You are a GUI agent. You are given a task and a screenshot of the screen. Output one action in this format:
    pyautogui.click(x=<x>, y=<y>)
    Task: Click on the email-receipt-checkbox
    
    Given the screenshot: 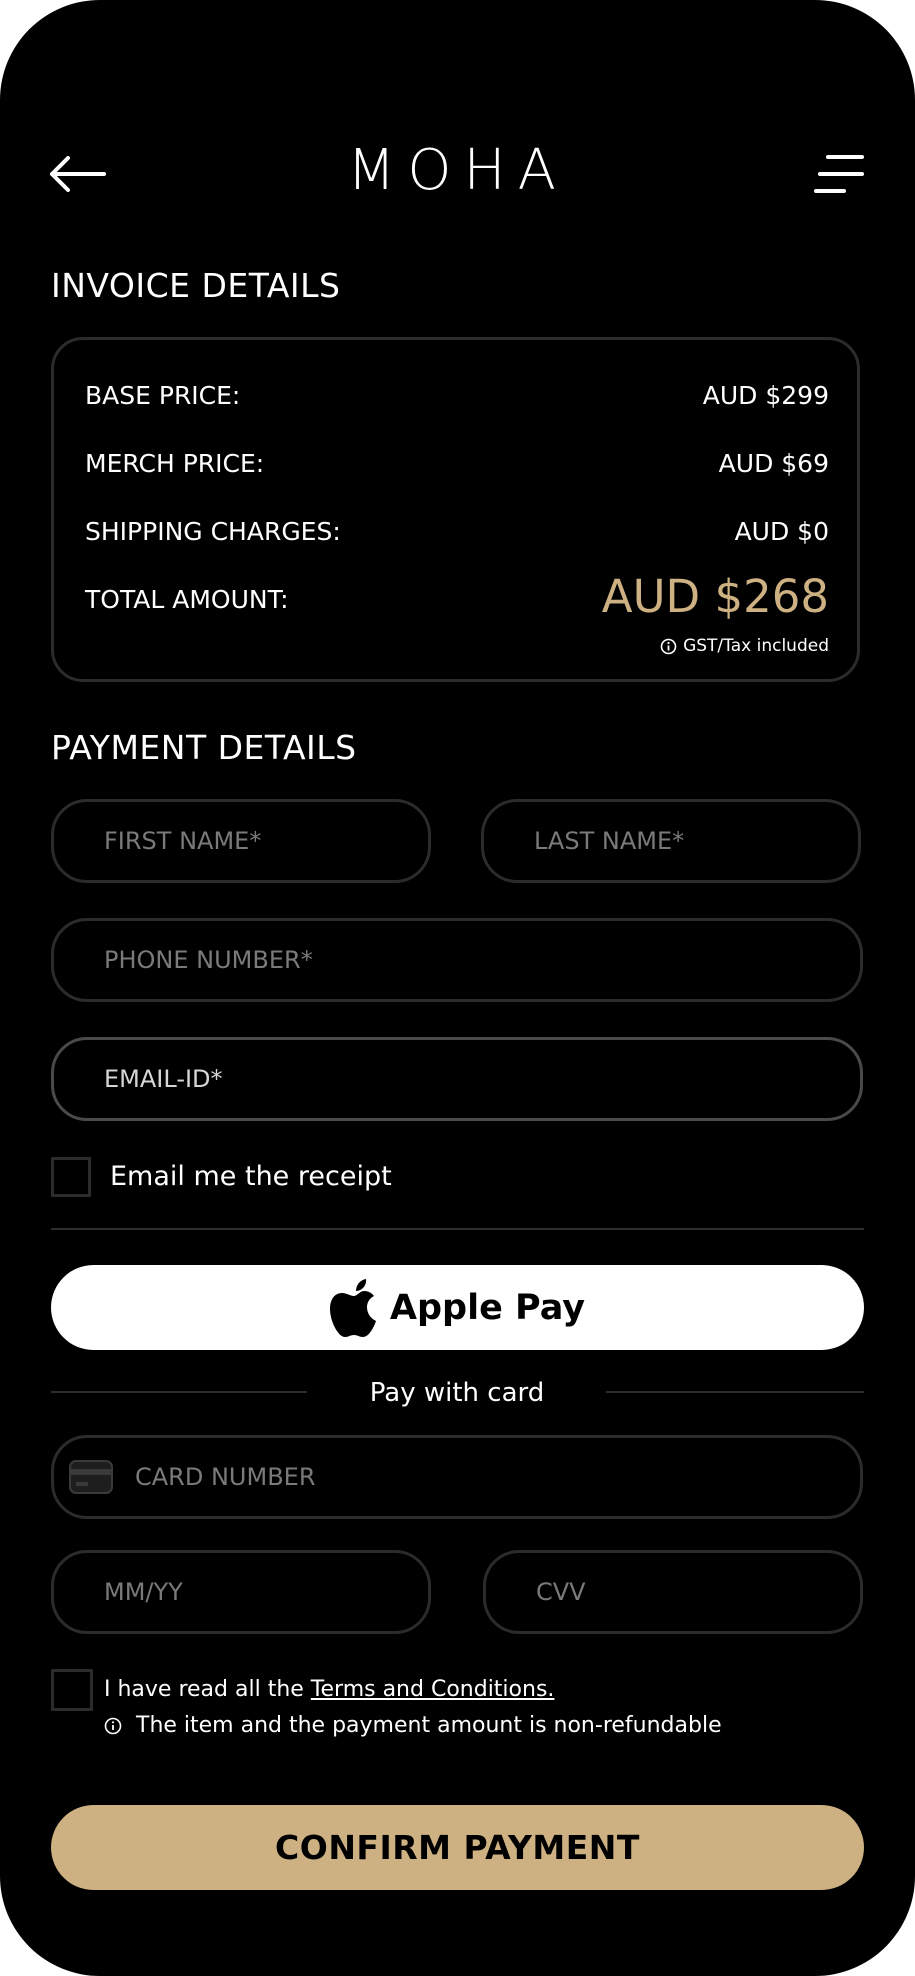 What is the action you would take?
    pyautogui.click(x=71, y=1177)
    